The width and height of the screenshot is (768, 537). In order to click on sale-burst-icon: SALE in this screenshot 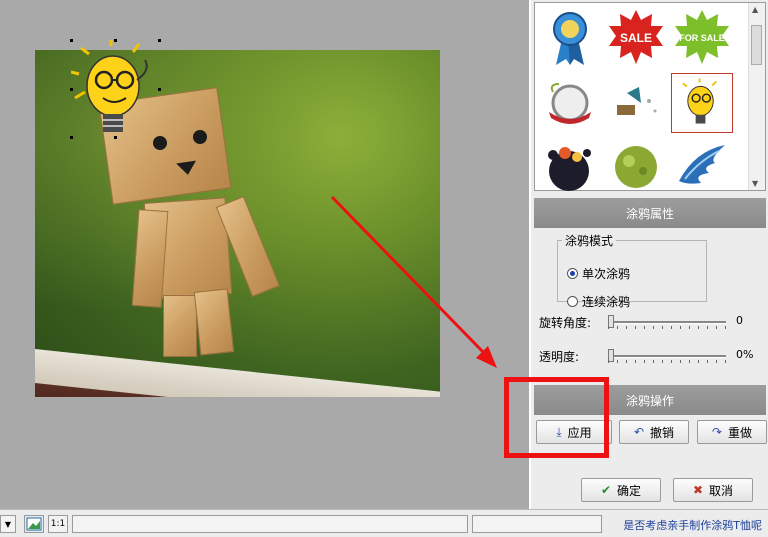, I will do `click(636, 37)`.